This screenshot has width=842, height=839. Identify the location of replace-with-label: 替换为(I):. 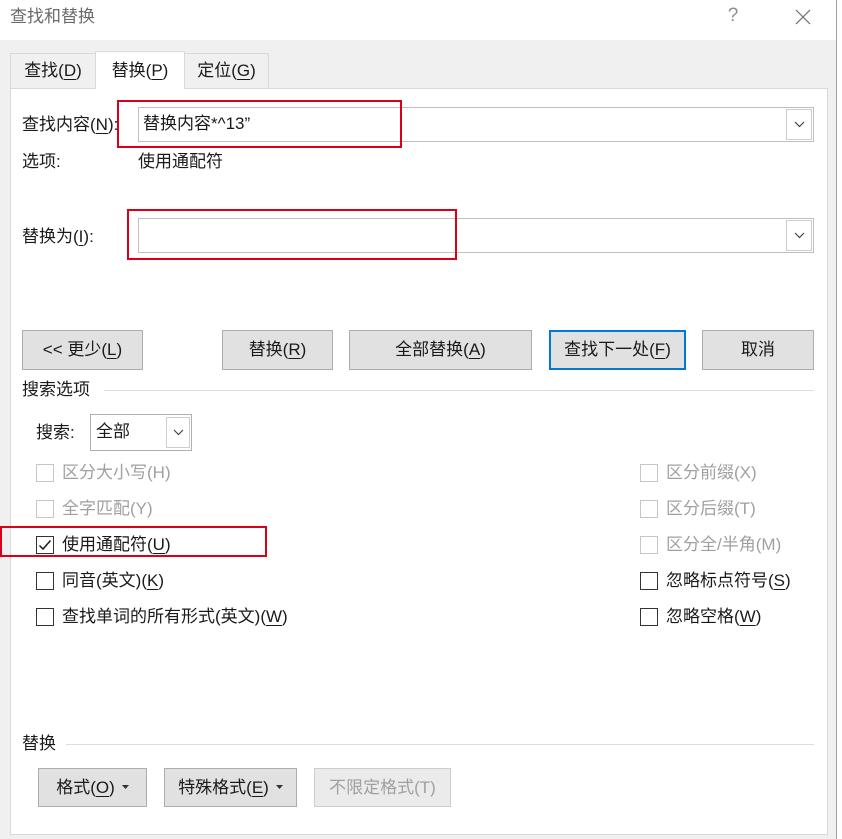
(58, 237).